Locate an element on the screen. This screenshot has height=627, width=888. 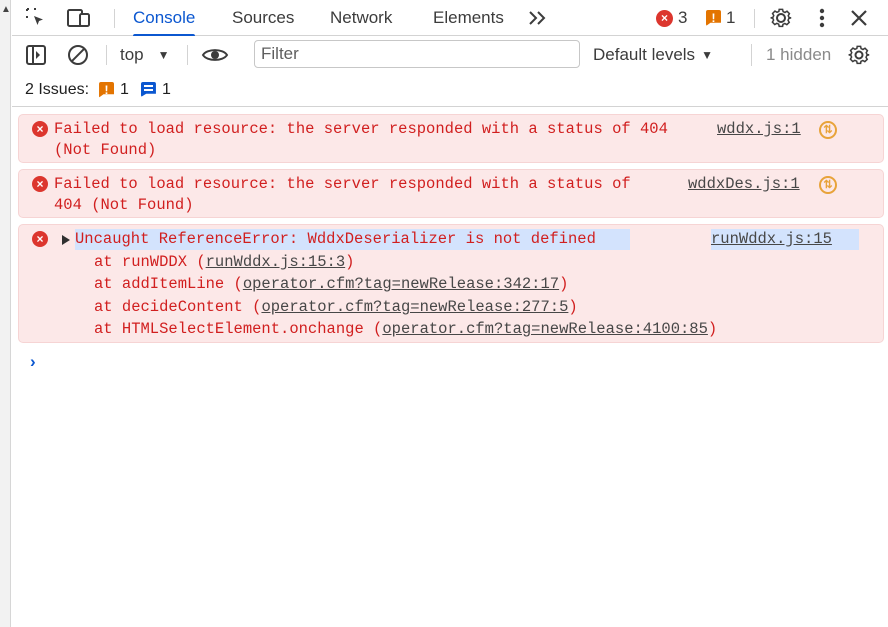
expand-triangle-icon is located at coordinates (66, 240).